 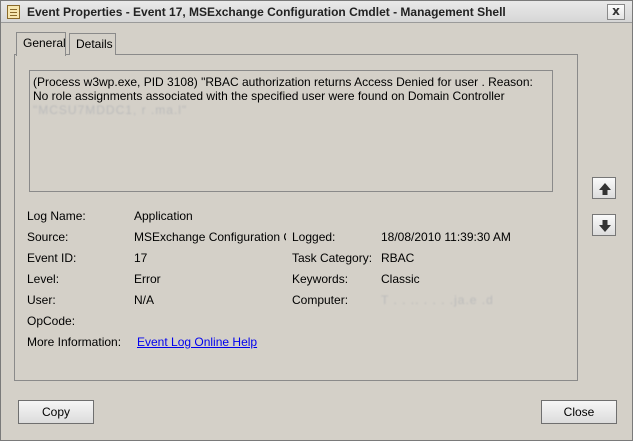 I want to click on task-category-label: Task Category:, so click(x=332, y=258).